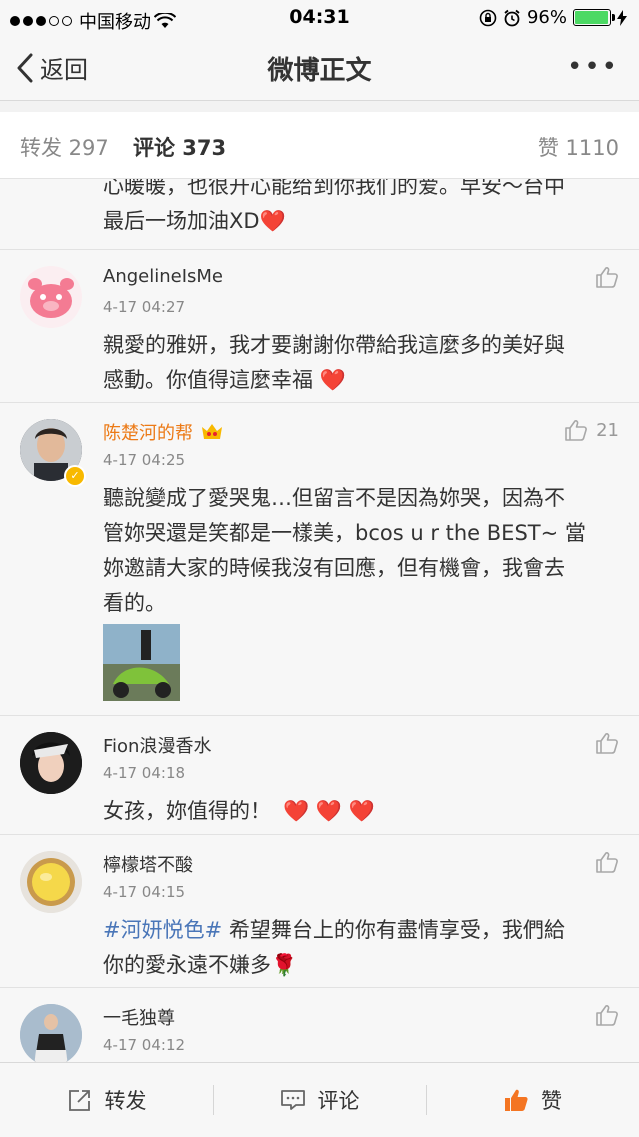 Image resolution: width=639 pixels, height=1137 pixels. Describe the element at coordinates (551, 1101) in the screenshot. I see `like-label: 赞` at that location.